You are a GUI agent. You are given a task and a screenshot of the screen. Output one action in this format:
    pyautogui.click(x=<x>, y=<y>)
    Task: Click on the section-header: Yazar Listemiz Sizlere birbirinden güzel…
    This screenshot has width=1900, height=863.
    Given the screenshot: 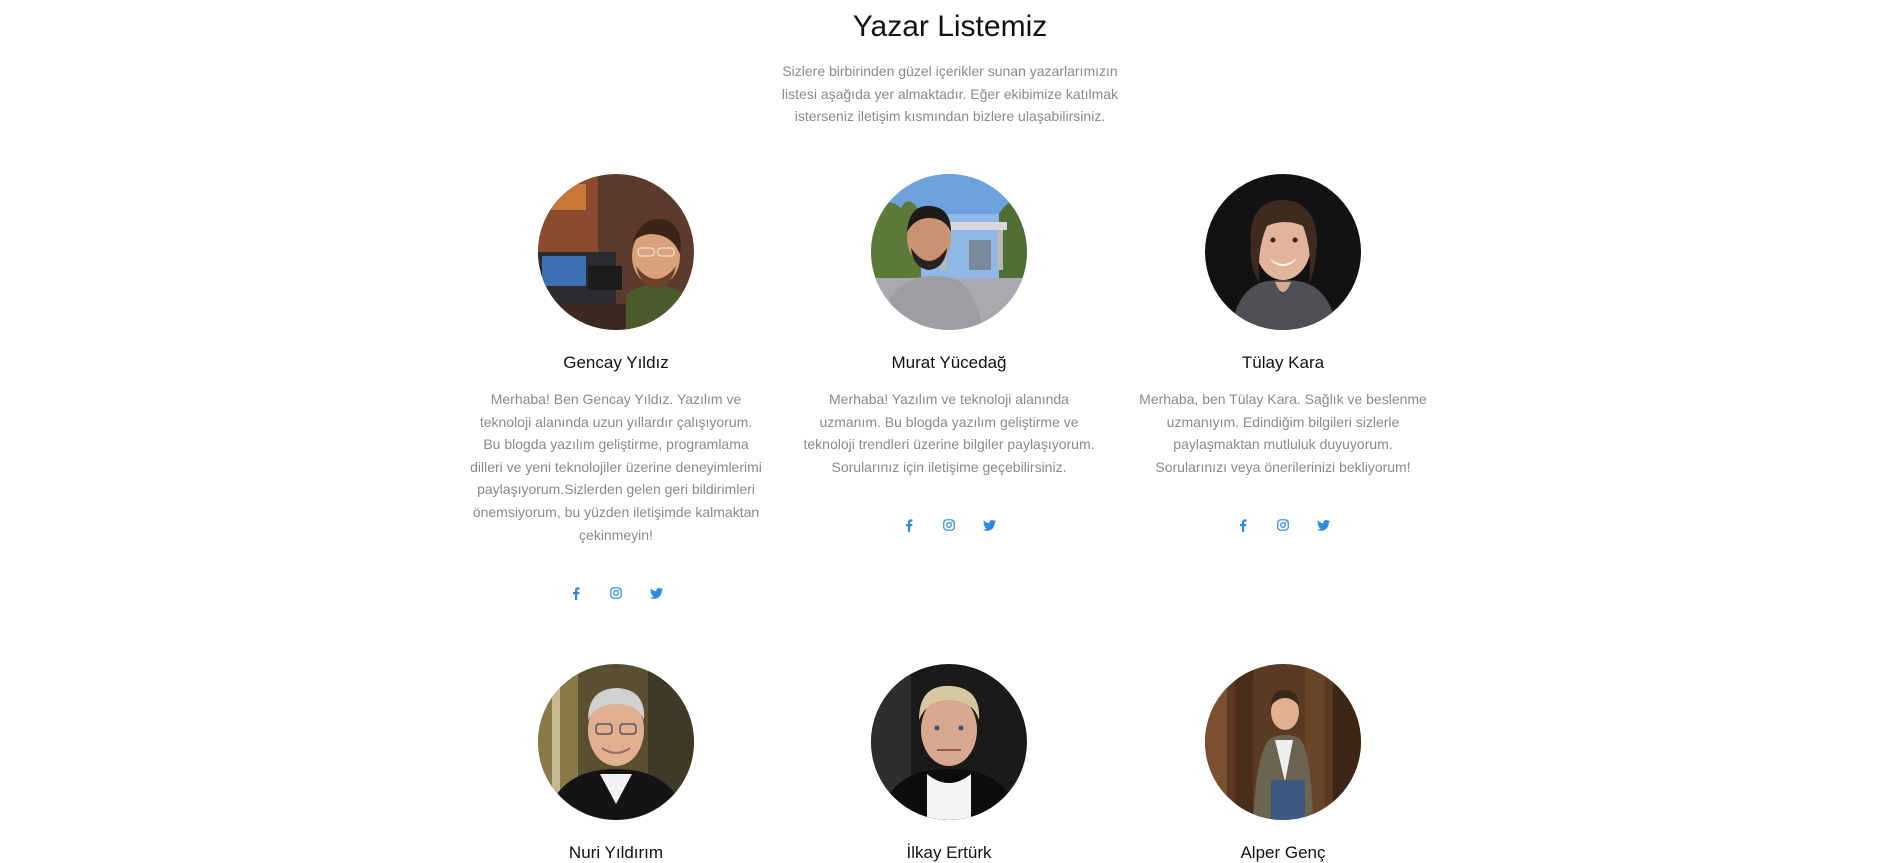 What is the action you would take?
    pyautogui.click(x=950, y=68)
    